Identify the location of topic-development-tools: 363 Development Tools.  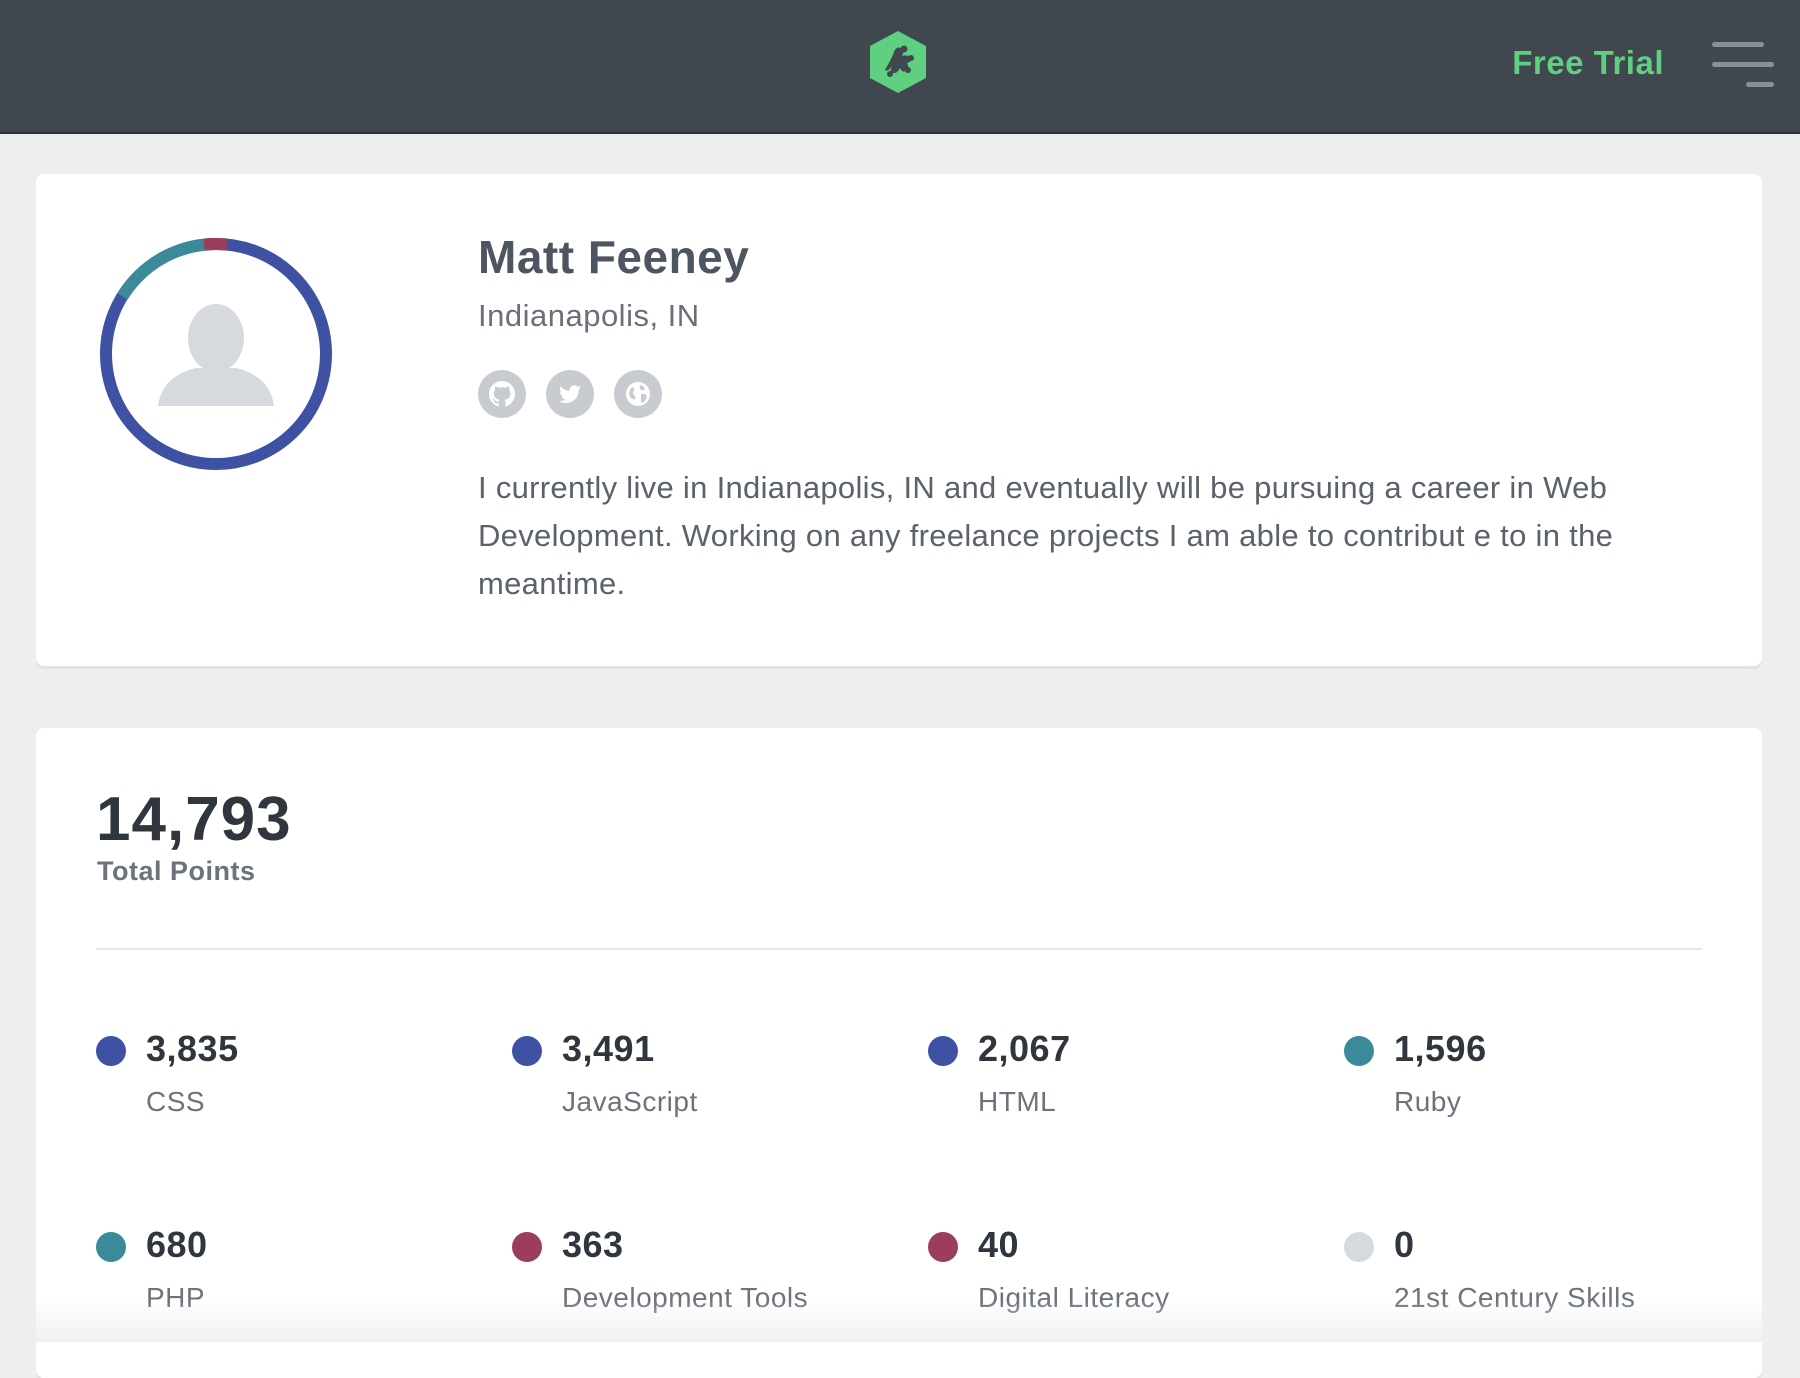
(712, 1287).